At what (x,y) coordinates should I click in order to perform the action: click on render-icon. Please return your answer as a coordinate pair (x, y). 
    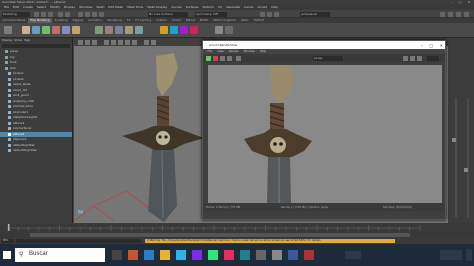
    Looking at the image, I should click on (262, 14).